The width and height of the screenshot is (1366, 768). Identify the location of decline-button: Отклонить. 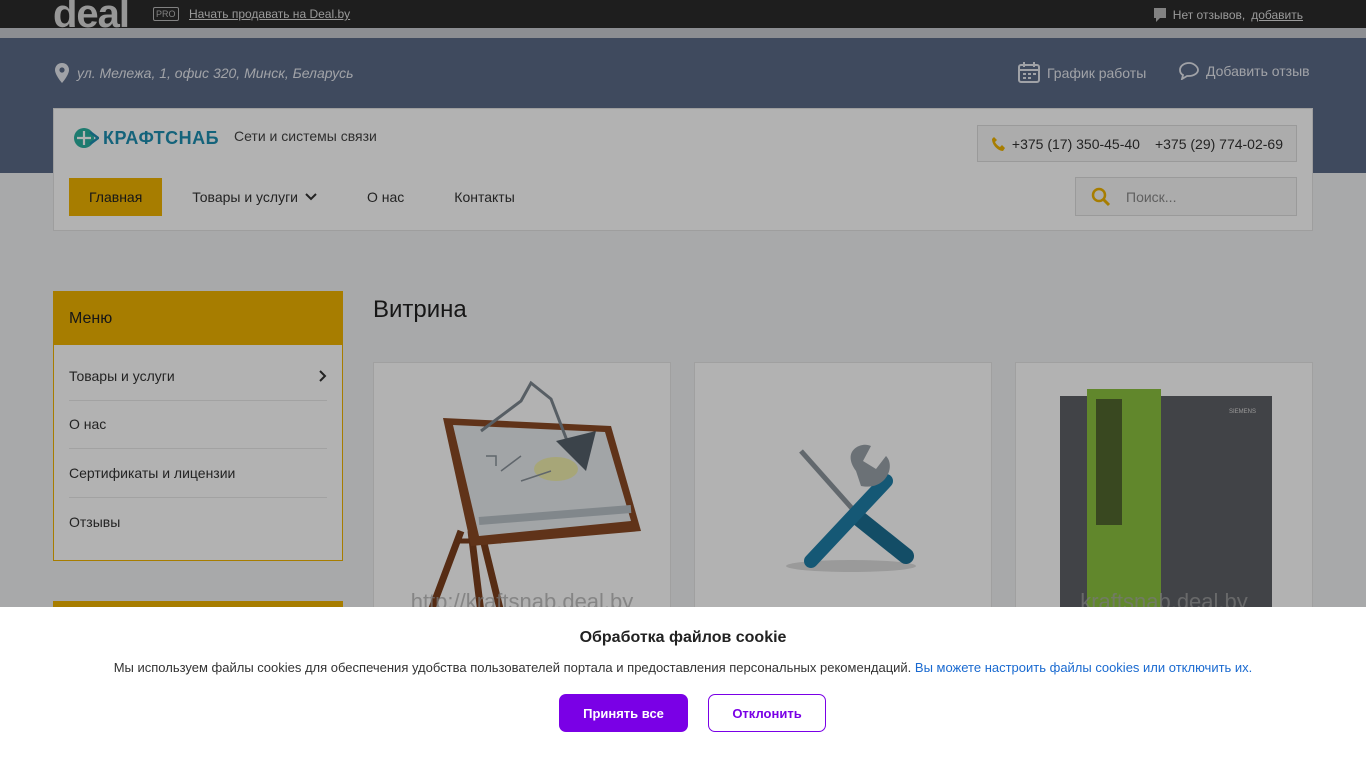
(767, 713).